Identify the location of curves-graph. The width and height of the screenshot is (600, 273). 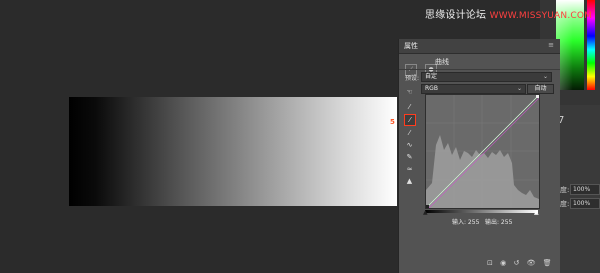
(482, 151).